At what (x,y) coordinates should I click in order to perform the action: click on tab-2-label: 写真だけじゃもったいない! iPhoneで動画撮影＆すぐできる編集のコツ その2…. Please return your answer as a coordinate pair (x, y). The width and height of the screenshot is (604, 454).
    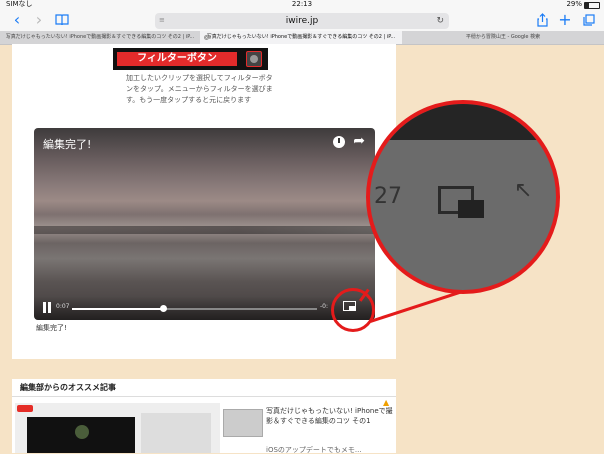
    Looking at the image, I should click on (301, 37).